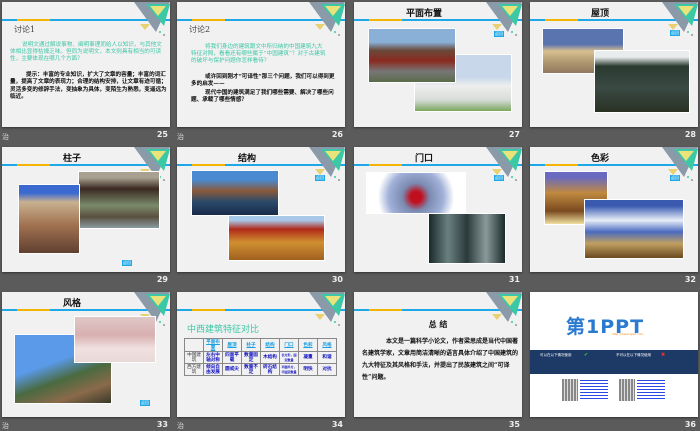  I want to click on church-photo, so click(49, 219).